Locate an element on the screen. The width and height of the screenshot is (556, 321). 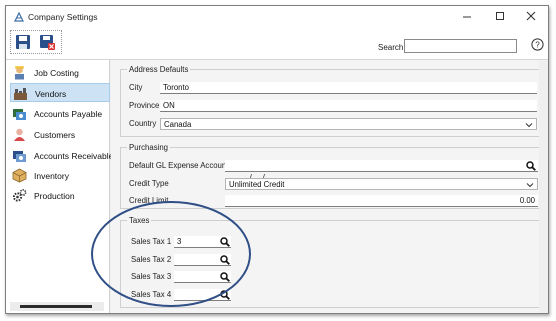
city-label: City is located at coordinates (136, 87).